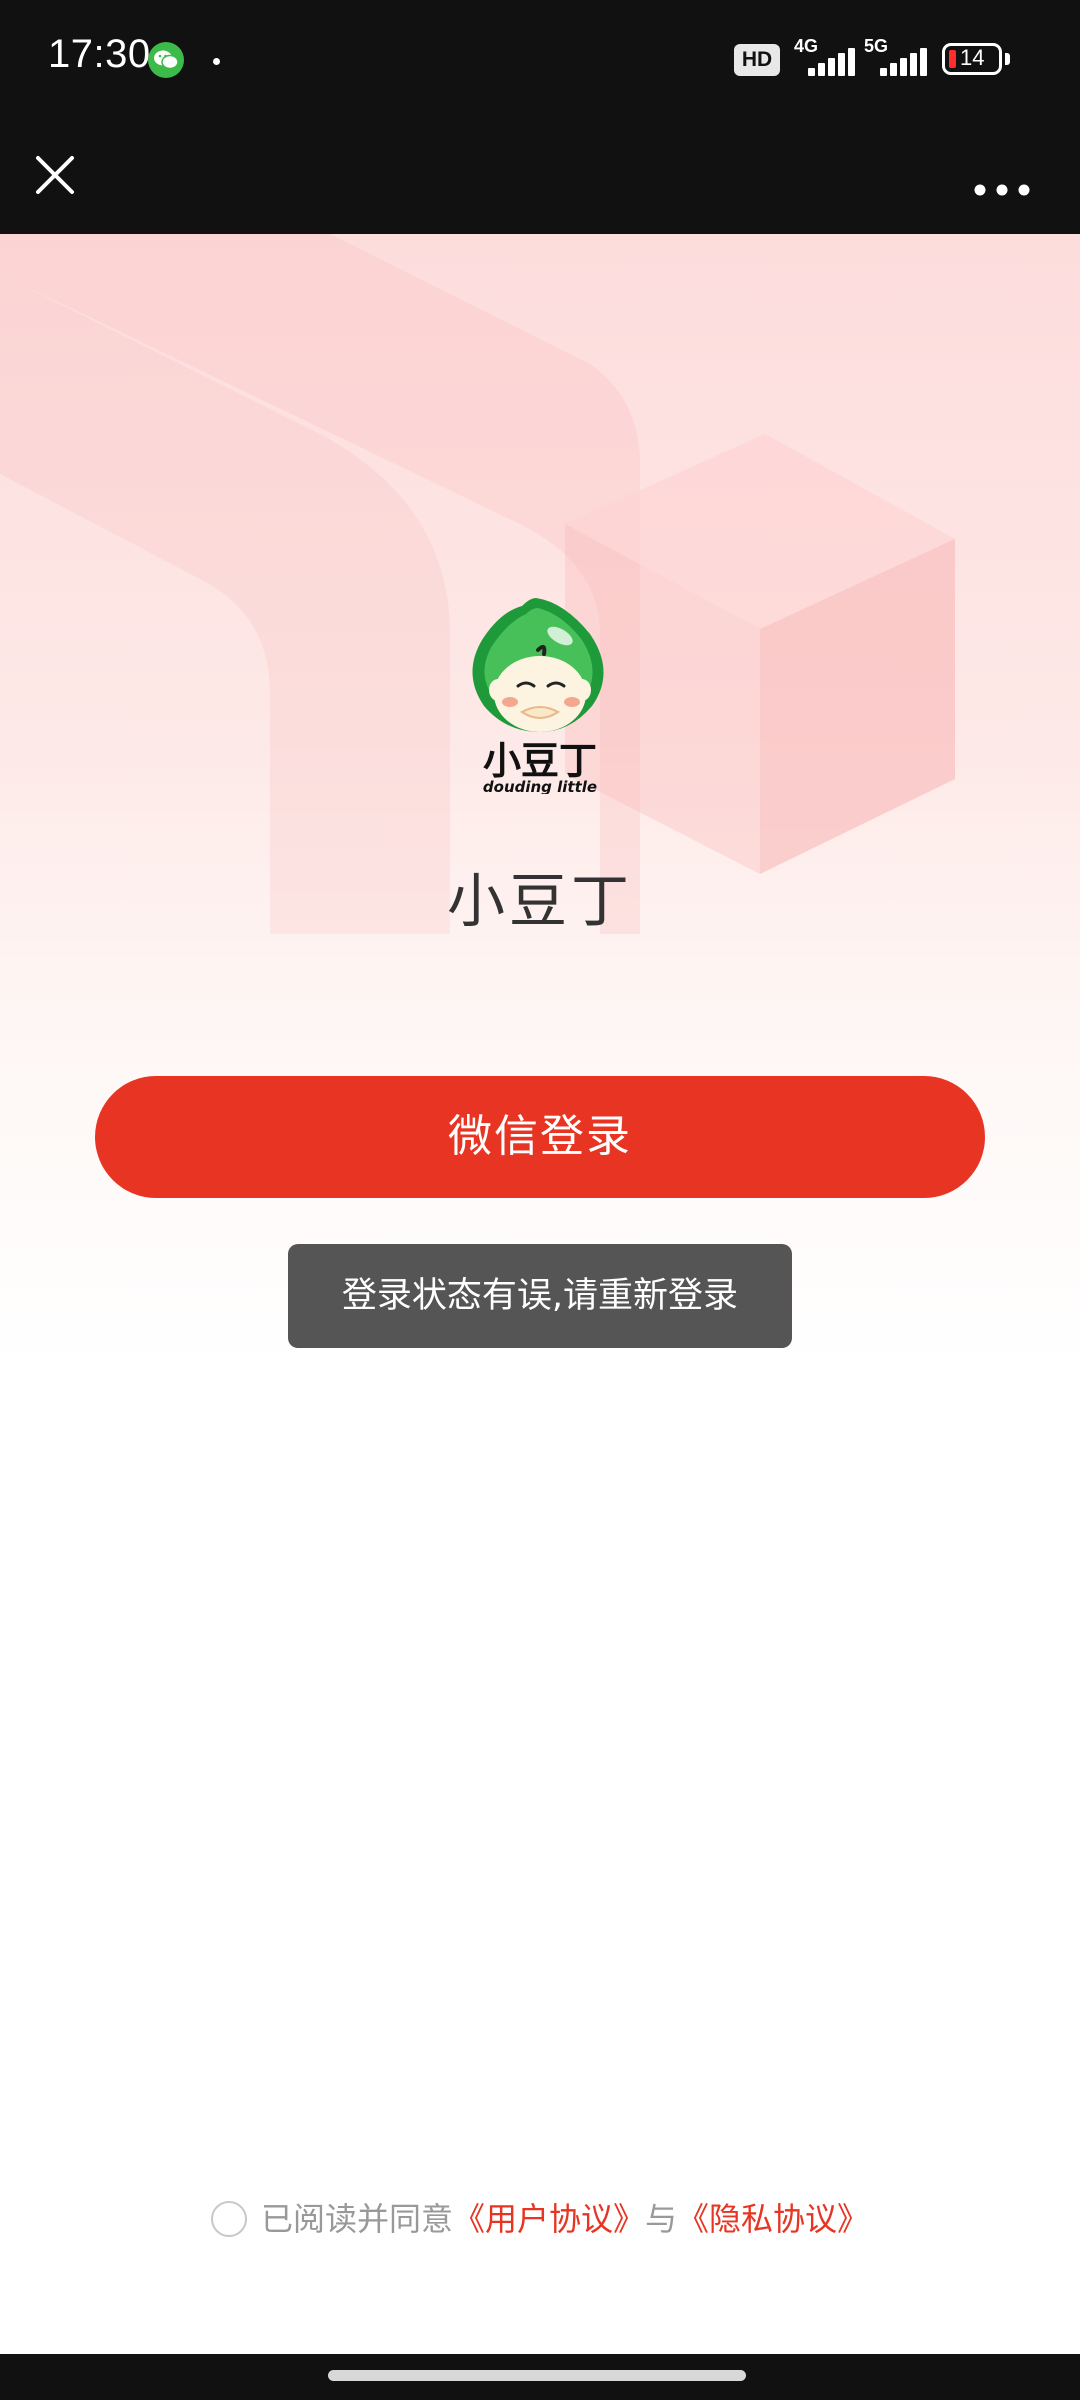  Describe the element at coordinates (773, 2219) in the screenshot. I see `privacy-agreement-link: 《隐私协议》` at that location.